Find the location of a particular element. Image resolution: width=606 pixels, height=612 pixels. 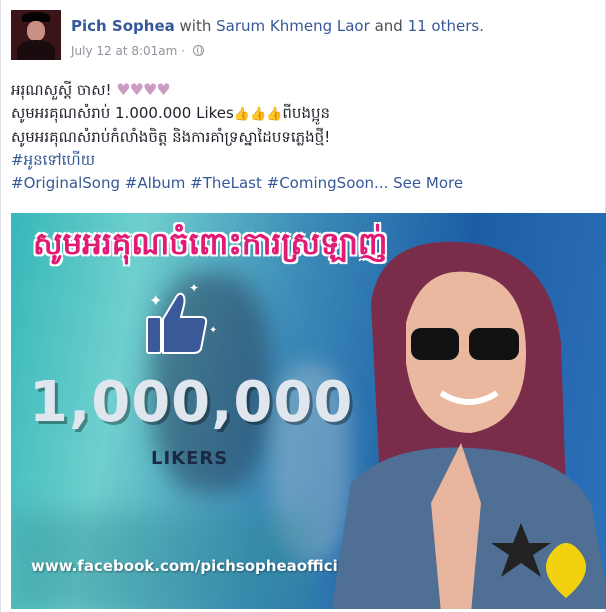

tagged-person: Sarum Khmeng Laor is located at coordinates (293, 26).